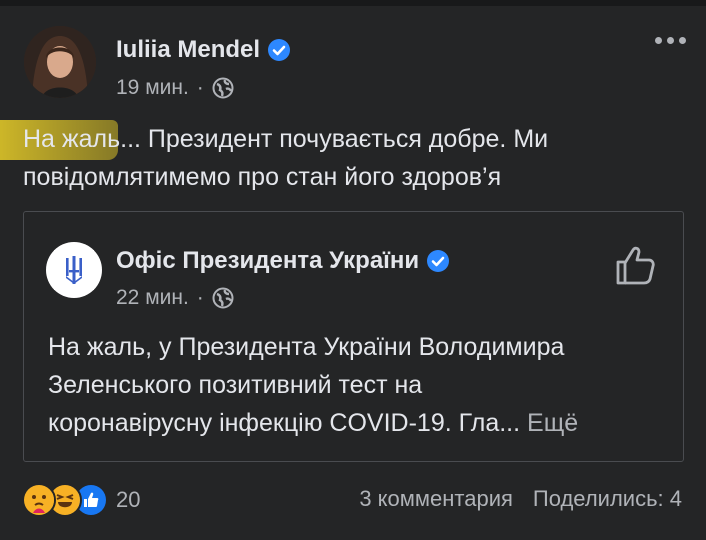 Image resolution: width=706 pixels, height=540 pixels. Describe the element at coordinates (520, 499) in the screenshot. I see `engagement-stats: 3 комментария Поделились: 4` at that location.